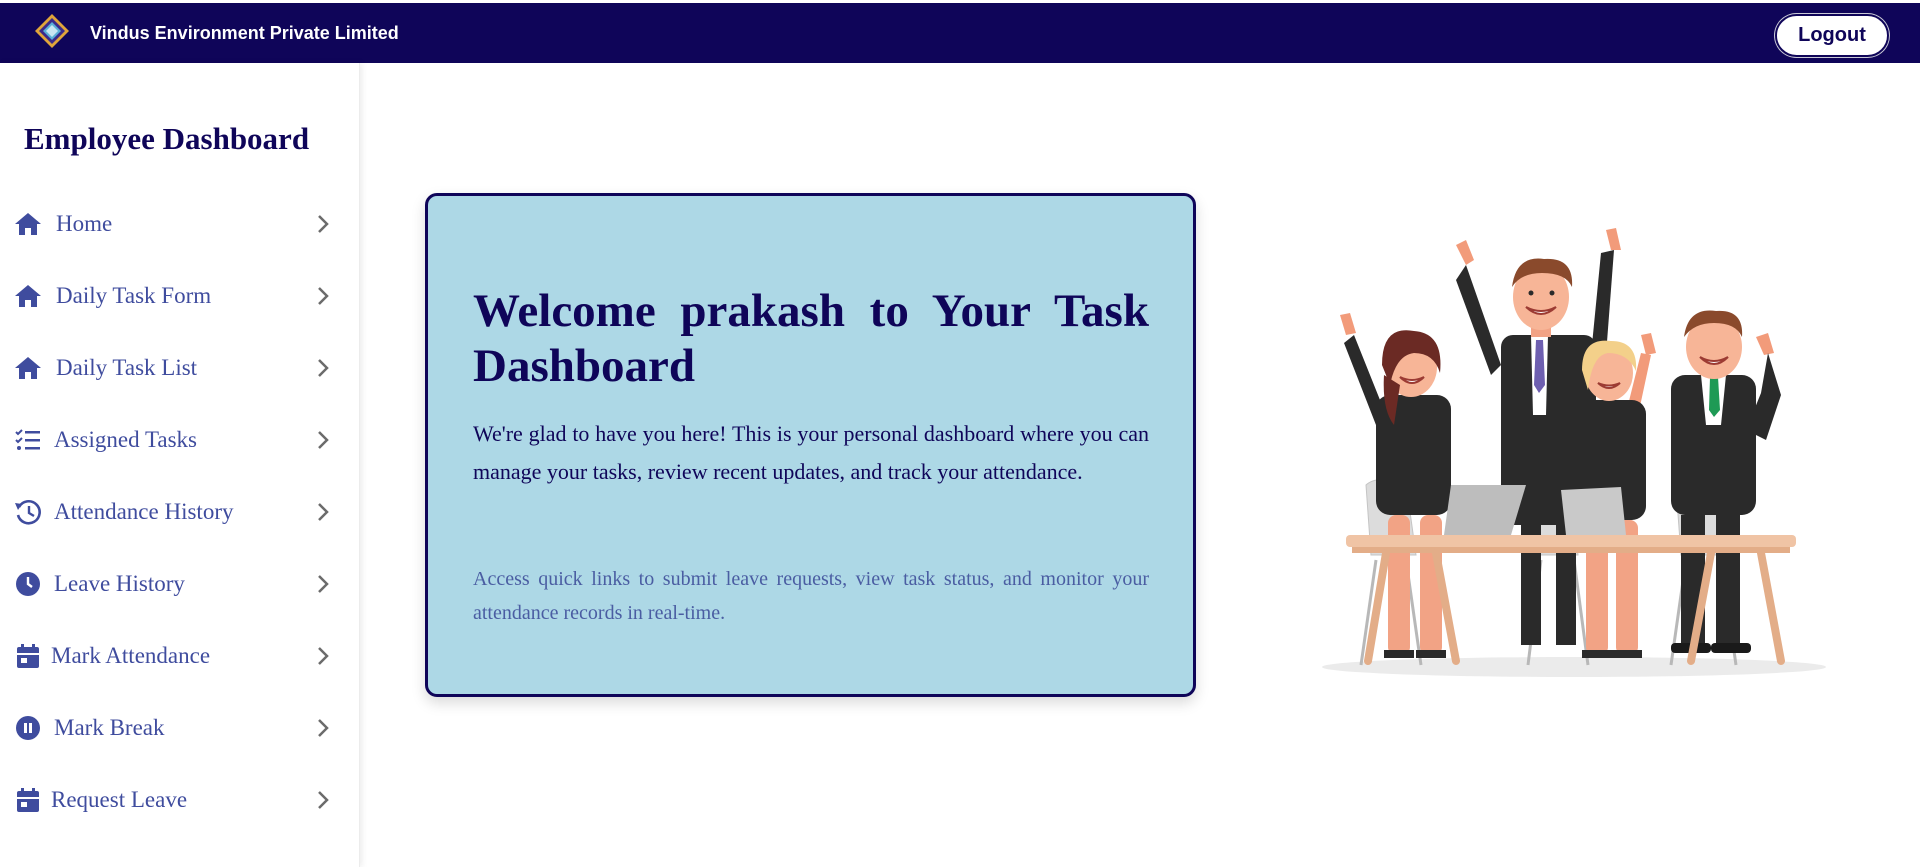  I want to click on sidebar-item-daily-task-form: Daily Task Form, so click(180, 296).